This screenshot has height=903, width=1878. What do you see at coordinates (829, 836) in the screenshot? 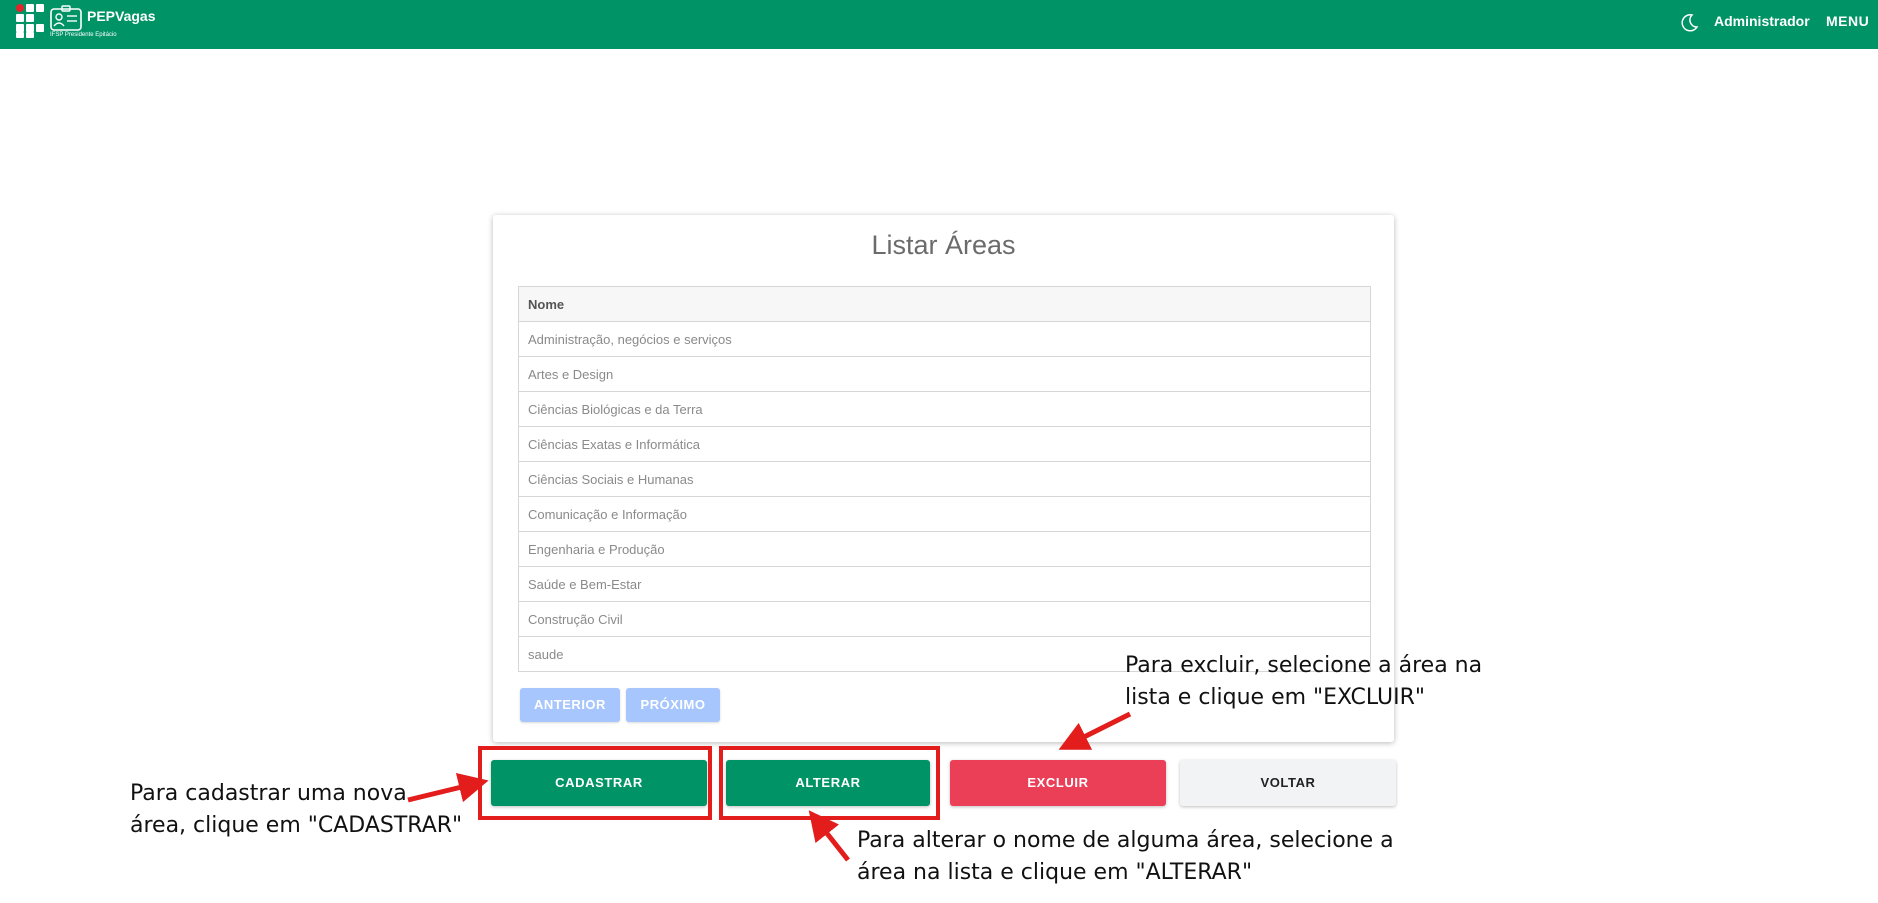
I see `edit-arrow` at bounding box center [829, 836].